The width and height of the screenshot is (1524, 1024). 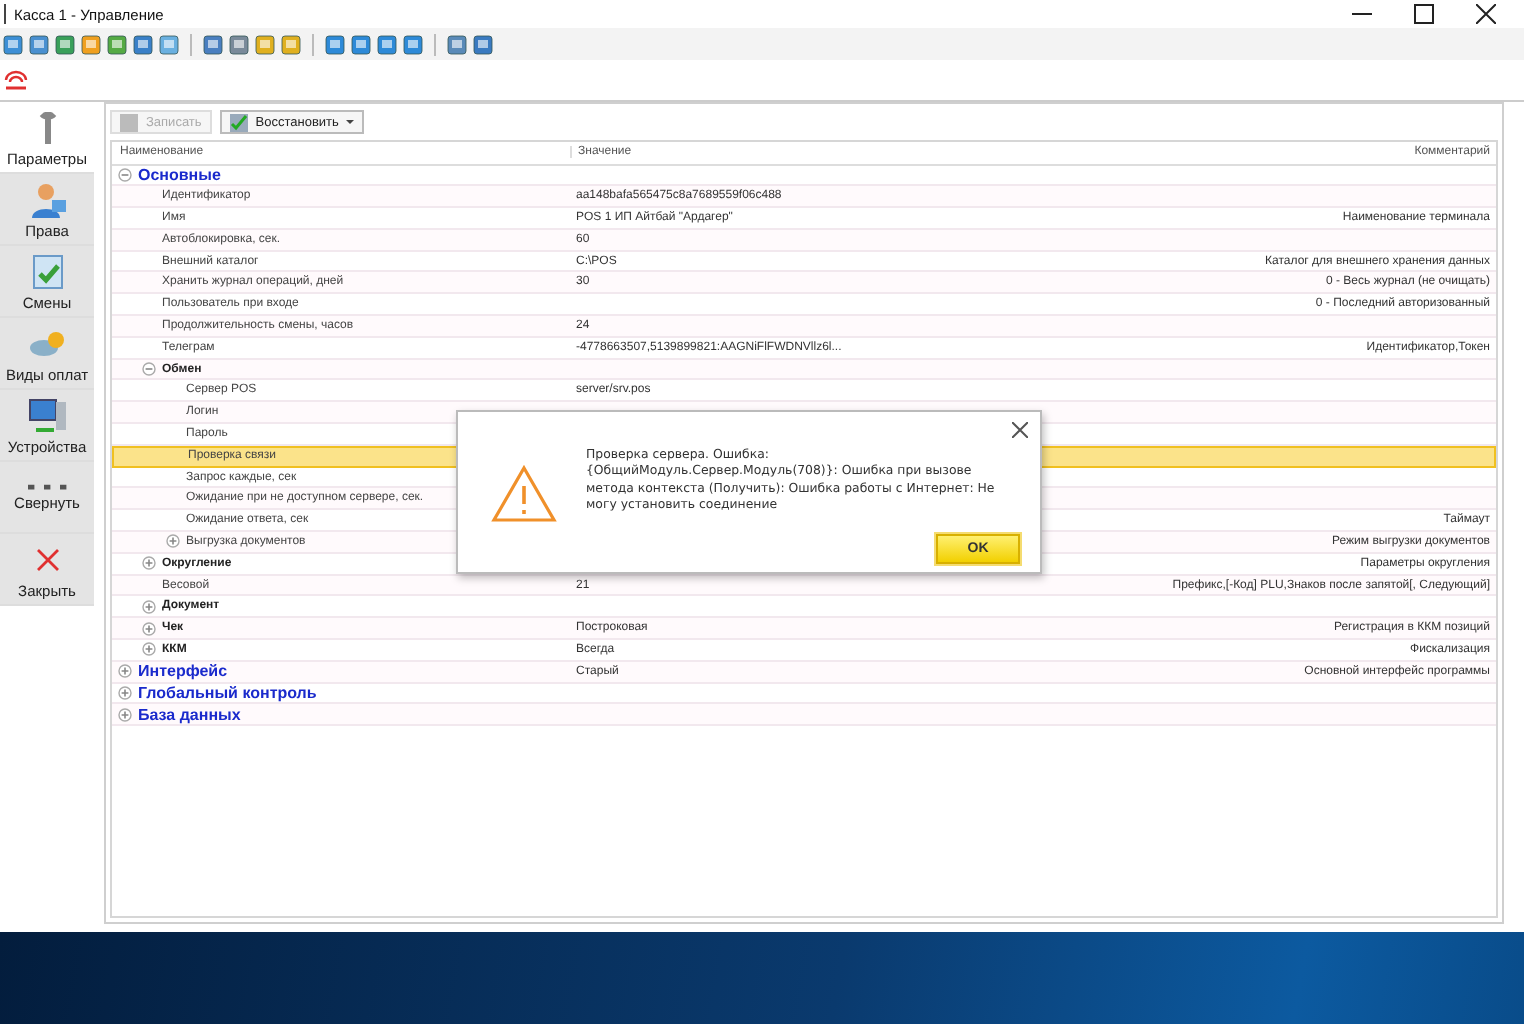 What do you see at coordinates (189, 714) in the screenshot?
I see `section-title: База данных` at bounding box center [189, 714].